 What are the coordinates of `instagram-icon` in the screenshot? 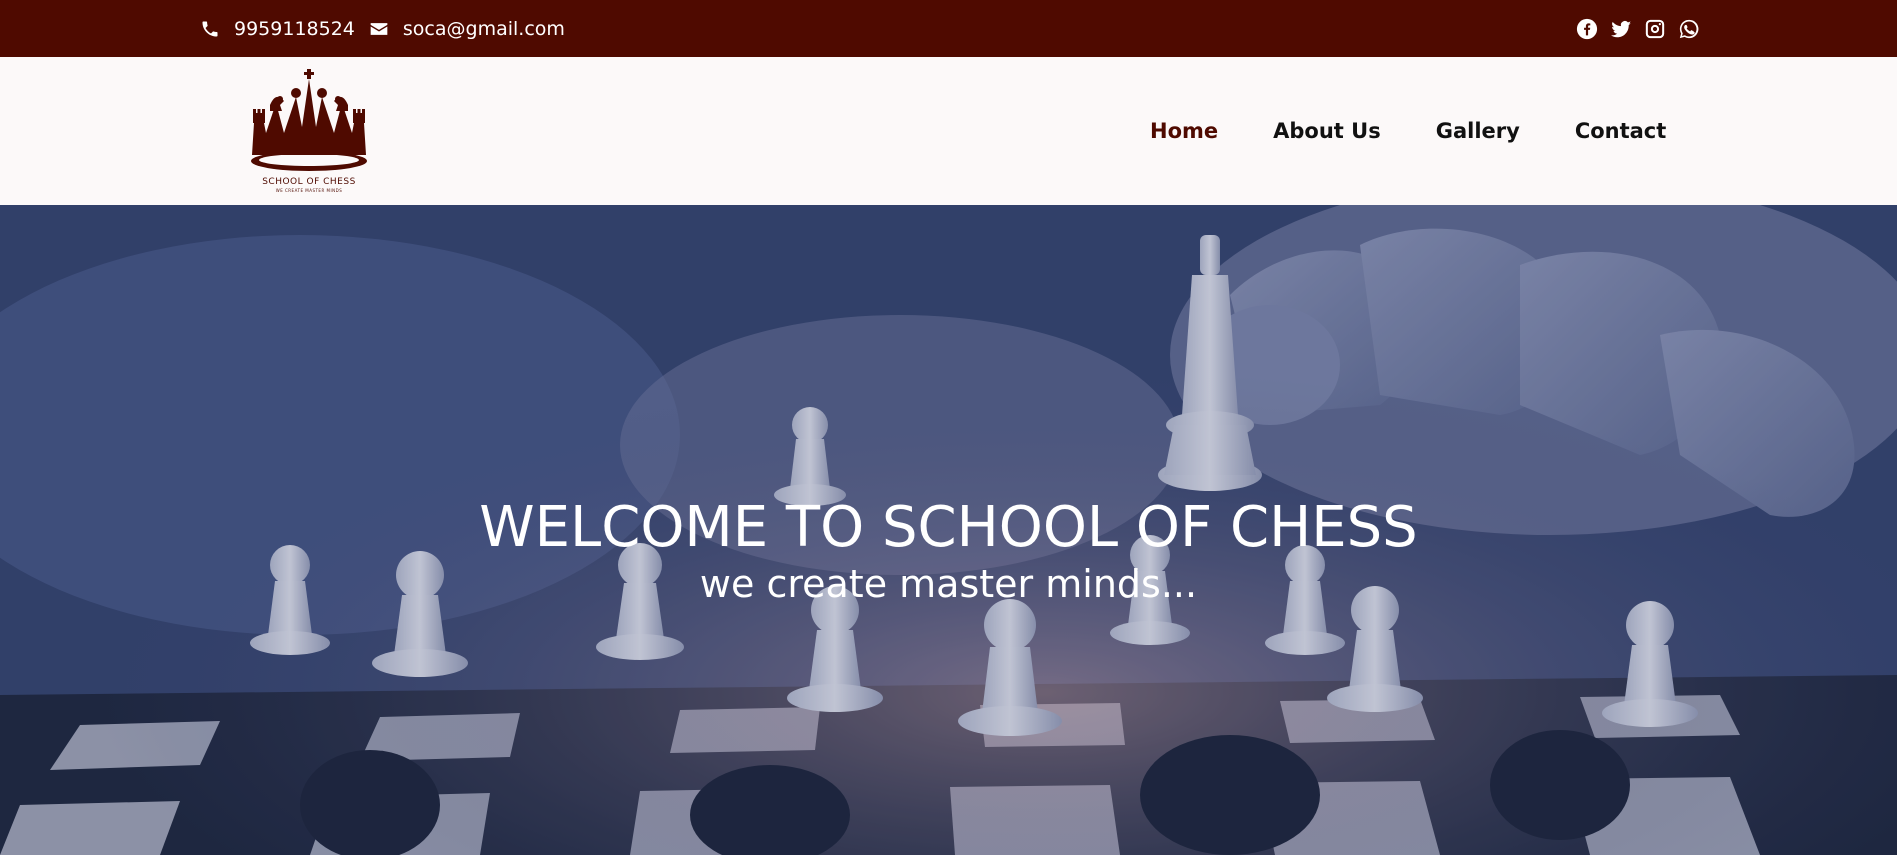 It's located at (1655, 29).